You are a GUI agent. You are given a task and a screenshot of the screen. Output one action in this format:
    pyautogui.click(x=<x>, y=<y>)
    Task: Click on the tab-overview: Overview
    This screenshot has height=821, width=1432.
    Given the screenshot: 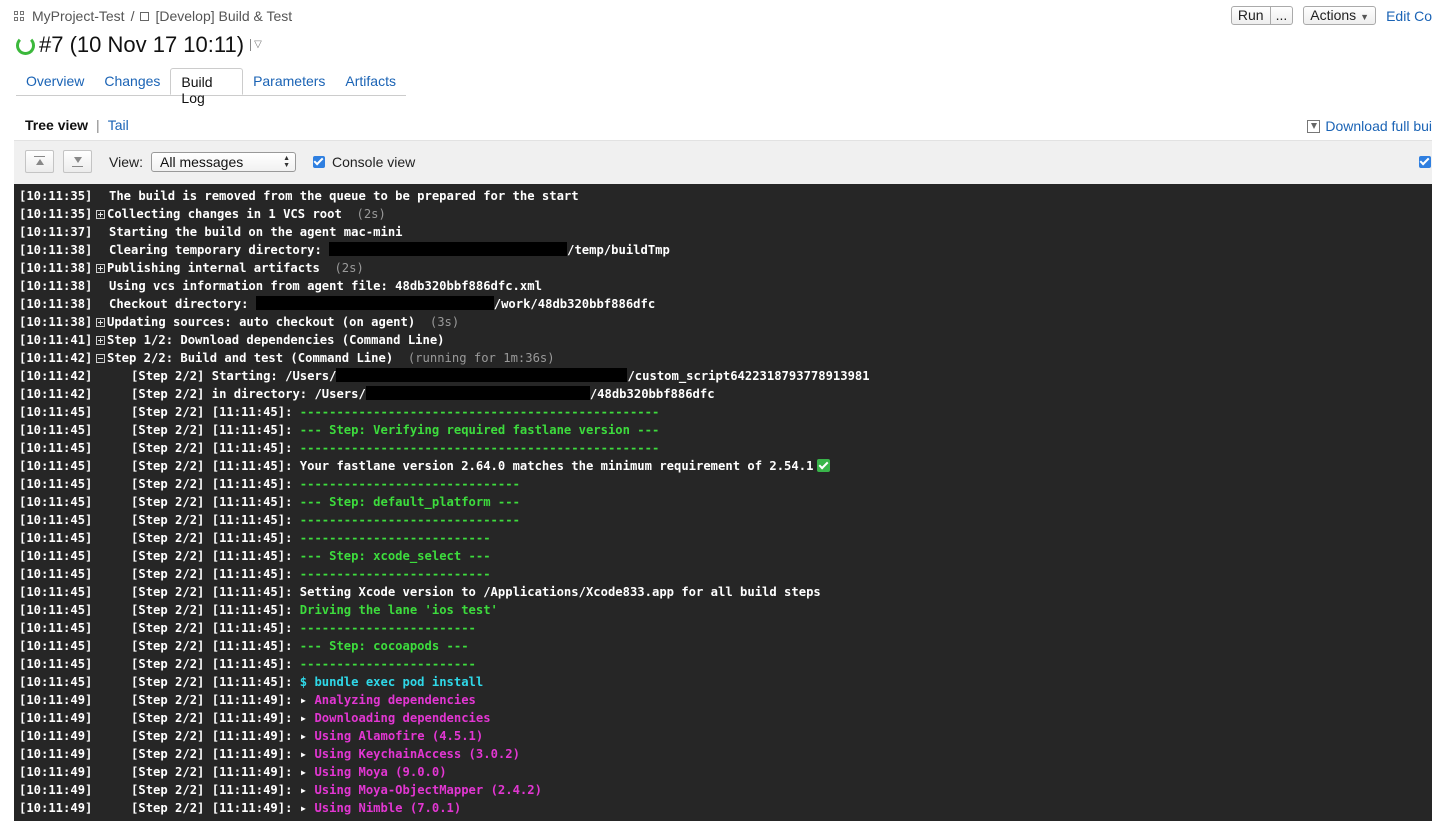 What is the action you would take?
    pyautogui.click(x=55, y=81)
    